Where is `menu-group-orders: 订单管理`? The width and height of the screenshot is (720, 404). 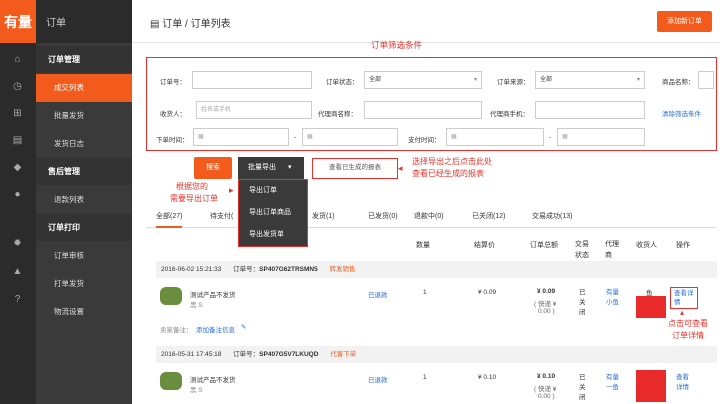 menu-group-orders: 订单管理 is located at coordinates (84, 59).